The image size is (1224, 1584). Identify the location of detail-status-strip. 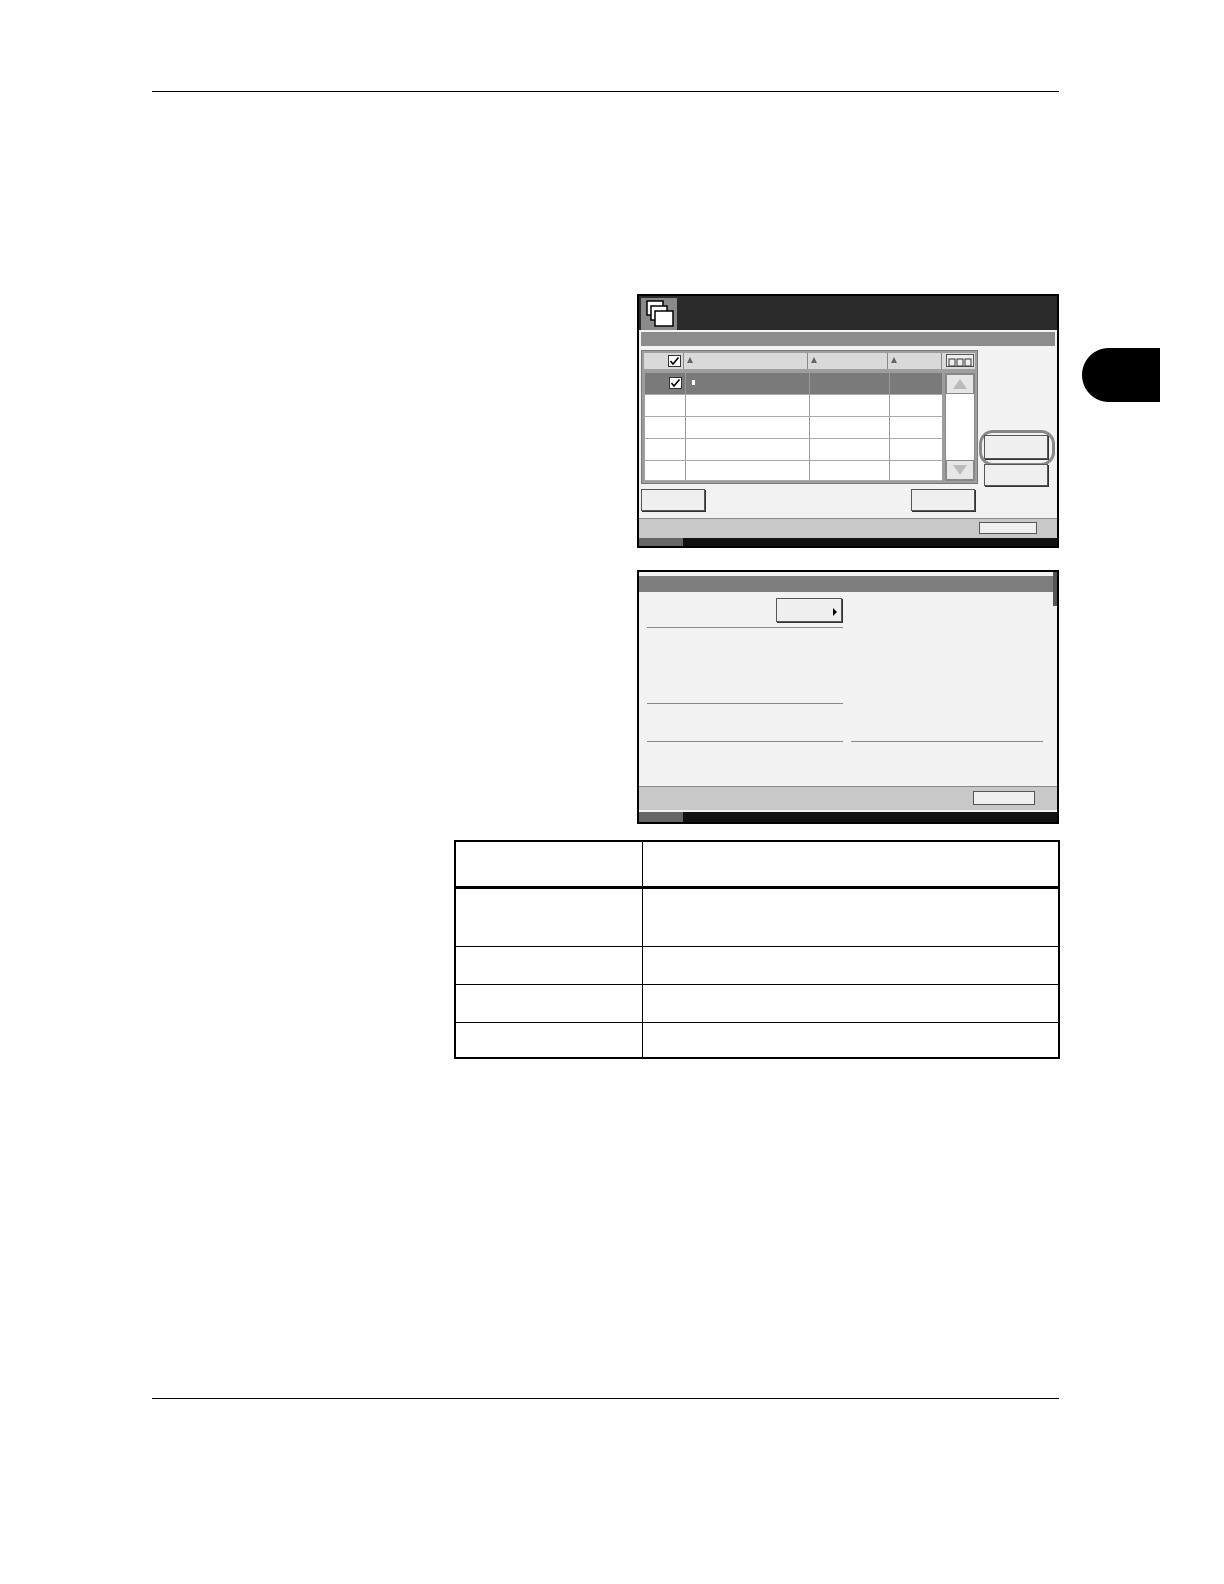
(848, 798).